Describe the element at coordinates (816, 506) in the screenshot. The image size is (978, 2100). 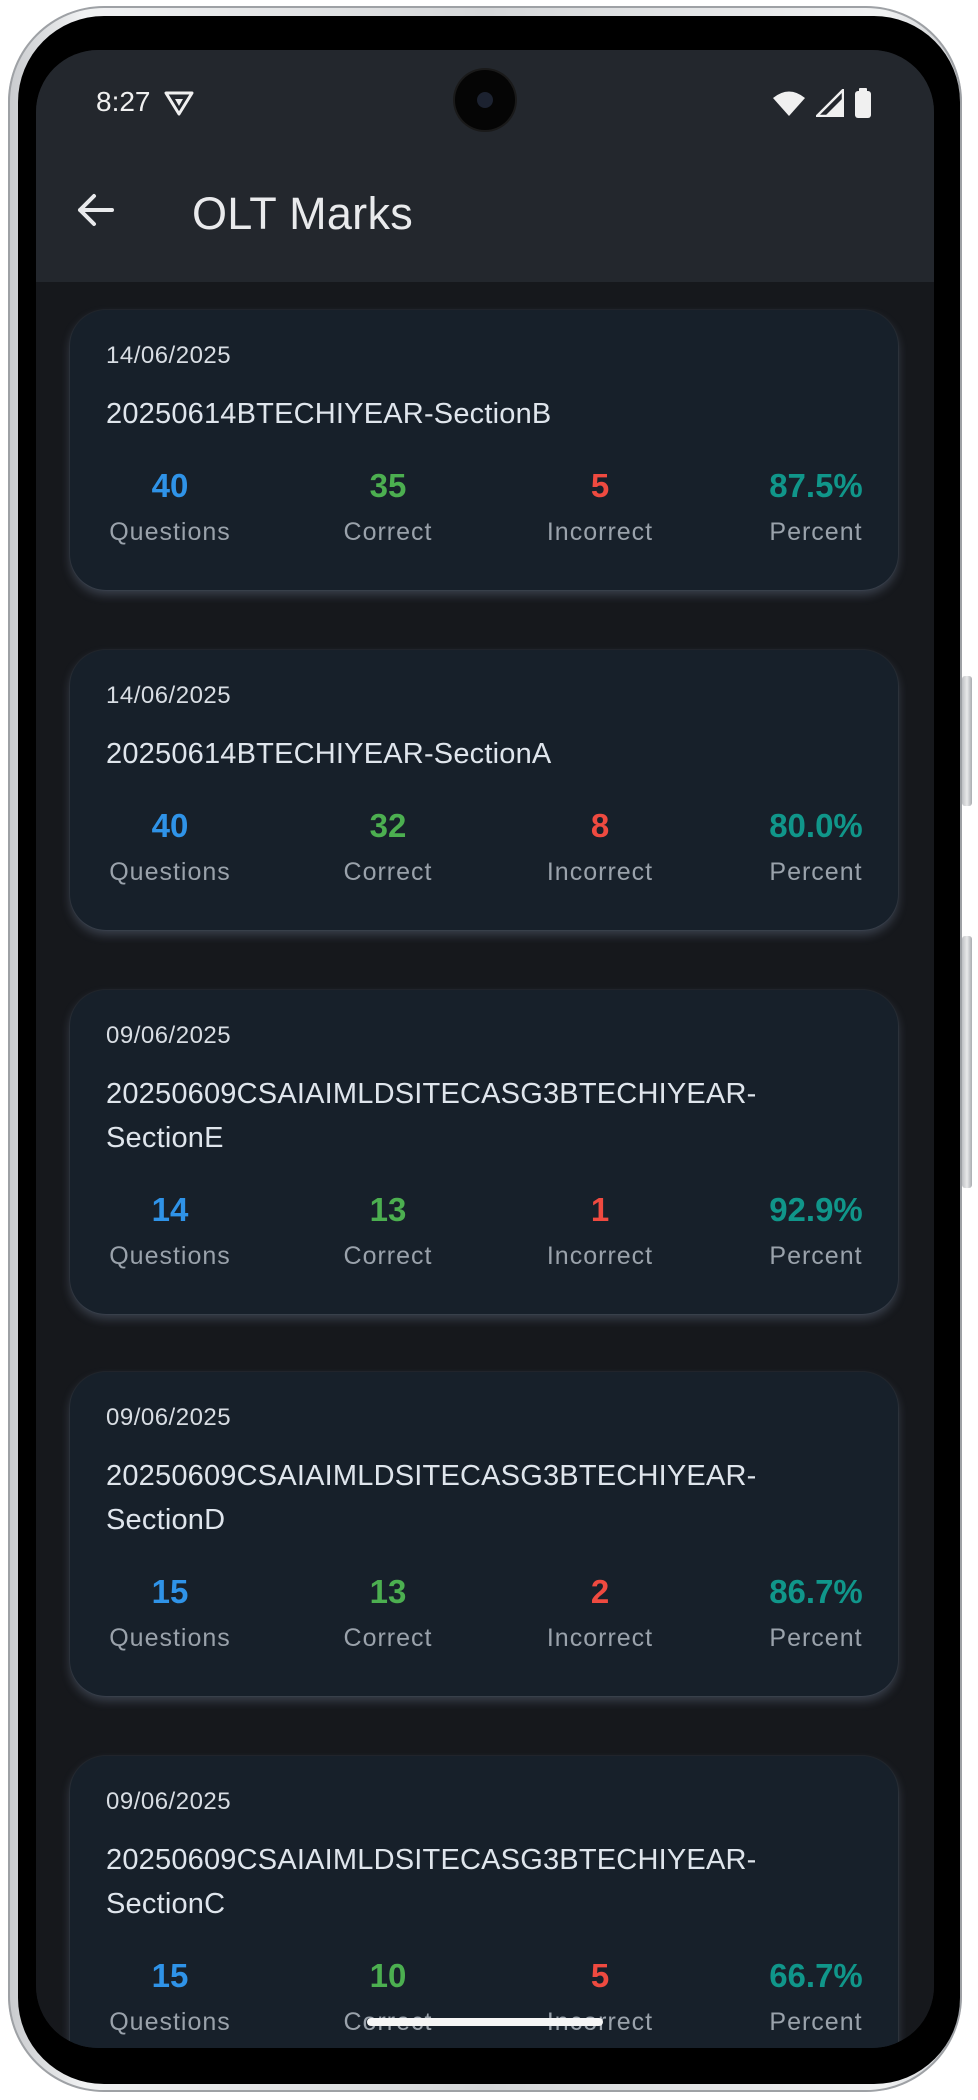
I see `stat-percent: 87.5% Percent` at that location.